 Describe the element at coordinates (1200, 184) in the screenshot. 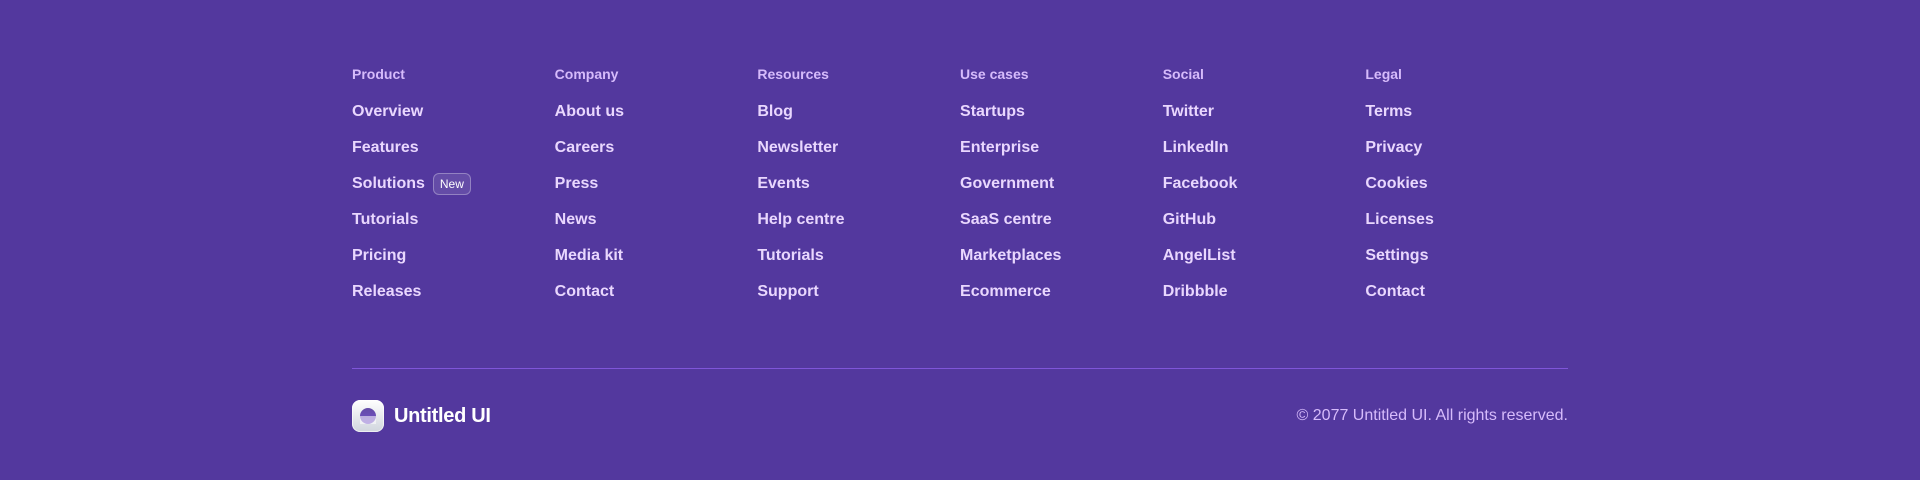

I see `footer-link-facebook: Facebook` at that location.